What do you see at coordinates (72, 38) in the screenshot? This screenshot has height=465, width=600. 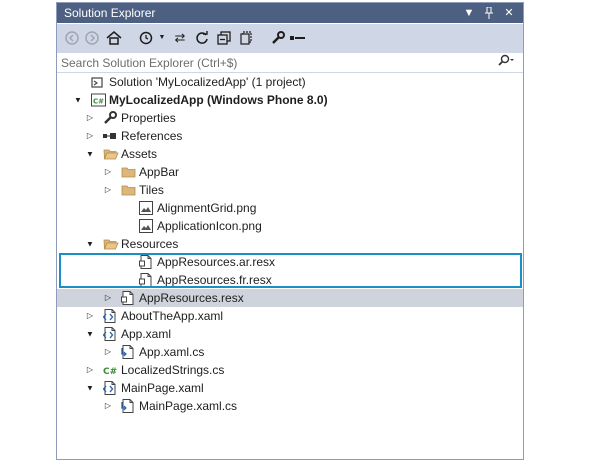 I see `back-icon` at bounding box center [72, 38].